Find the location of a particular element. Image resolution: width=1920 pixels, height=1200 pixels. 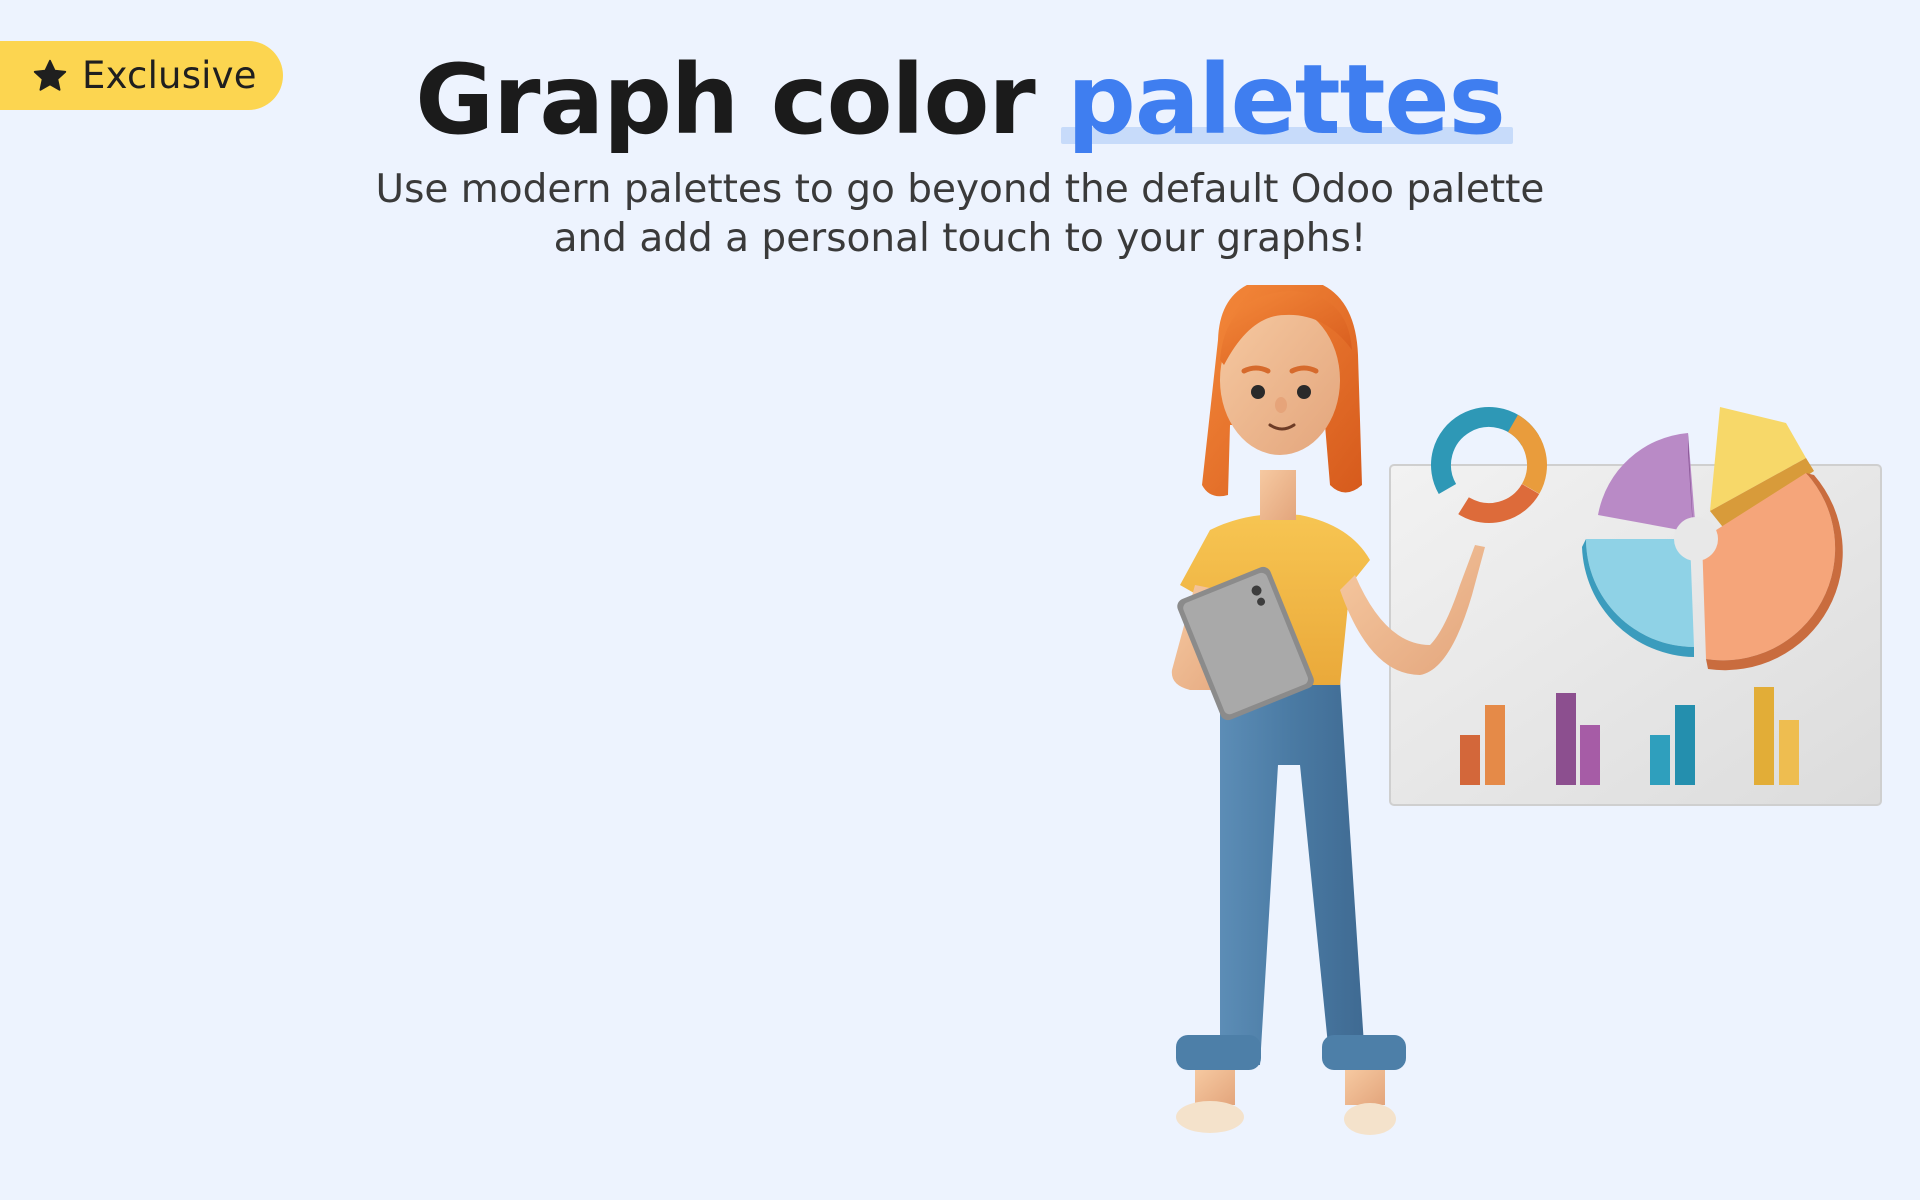

title-accent-text: palettes is located at coordinates (1286, 100).